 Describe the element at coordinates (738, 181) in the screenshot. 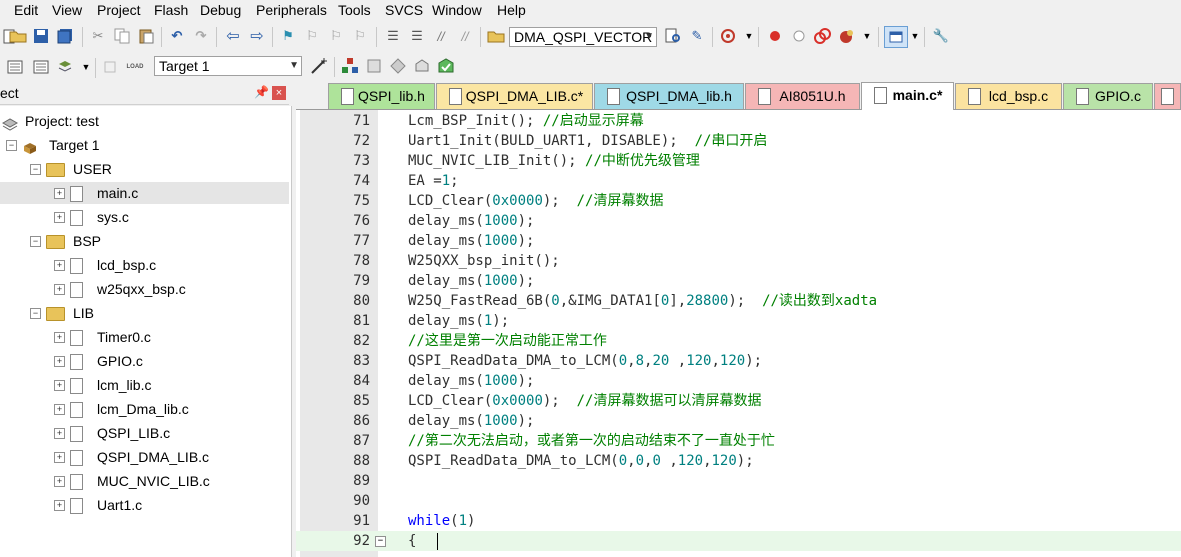

I see `code-line: 74 EA =1;` at that location.